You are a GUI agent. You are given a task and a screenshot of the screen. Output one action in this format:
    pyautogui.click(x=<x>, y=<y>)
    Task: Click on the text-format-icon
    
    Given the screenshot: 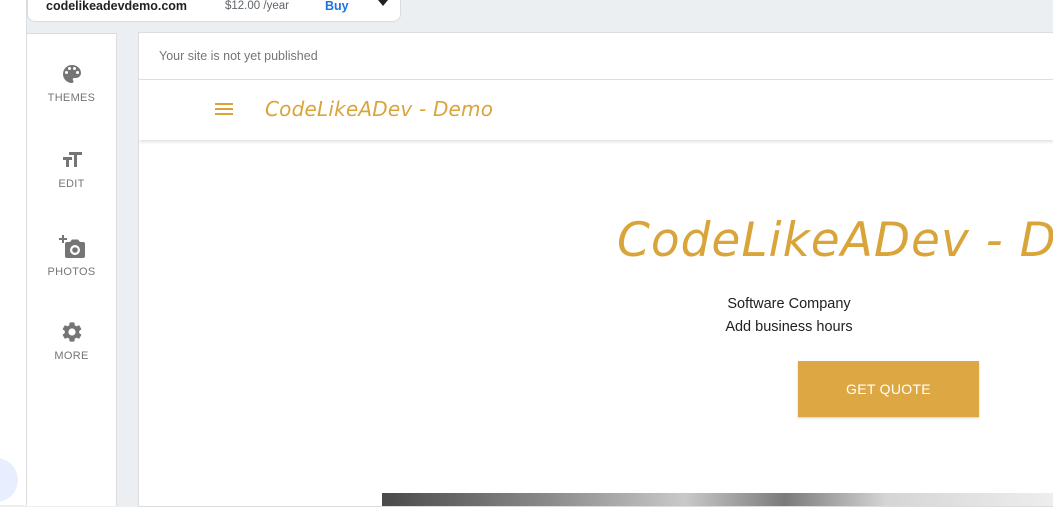 What is the action you would take?
    pyautogui.click(x=72, y=159)
    